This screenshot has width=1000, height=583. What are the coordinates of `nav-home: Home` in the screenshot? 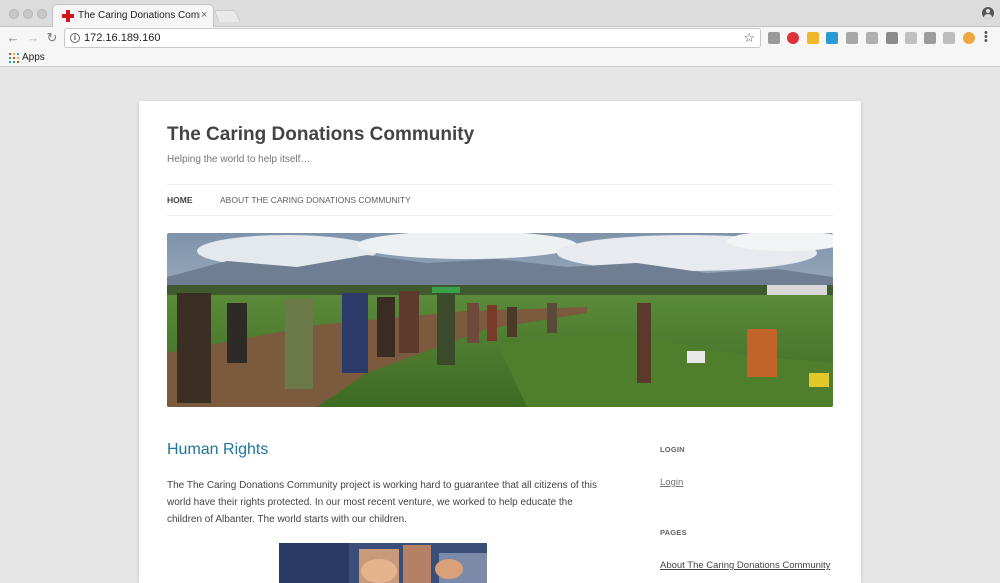 It's located at (180, 200).